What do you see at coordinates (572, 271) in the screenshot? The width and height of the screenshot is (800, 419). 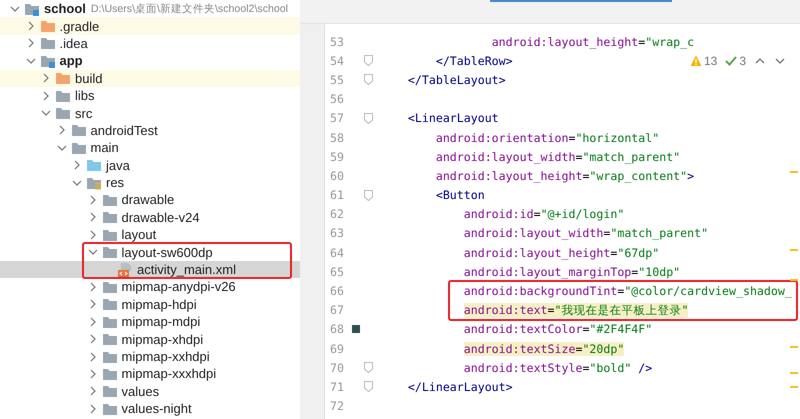 I see `code-text: android:layout_marginTop="10dp"` at bounding box center [572, 271].